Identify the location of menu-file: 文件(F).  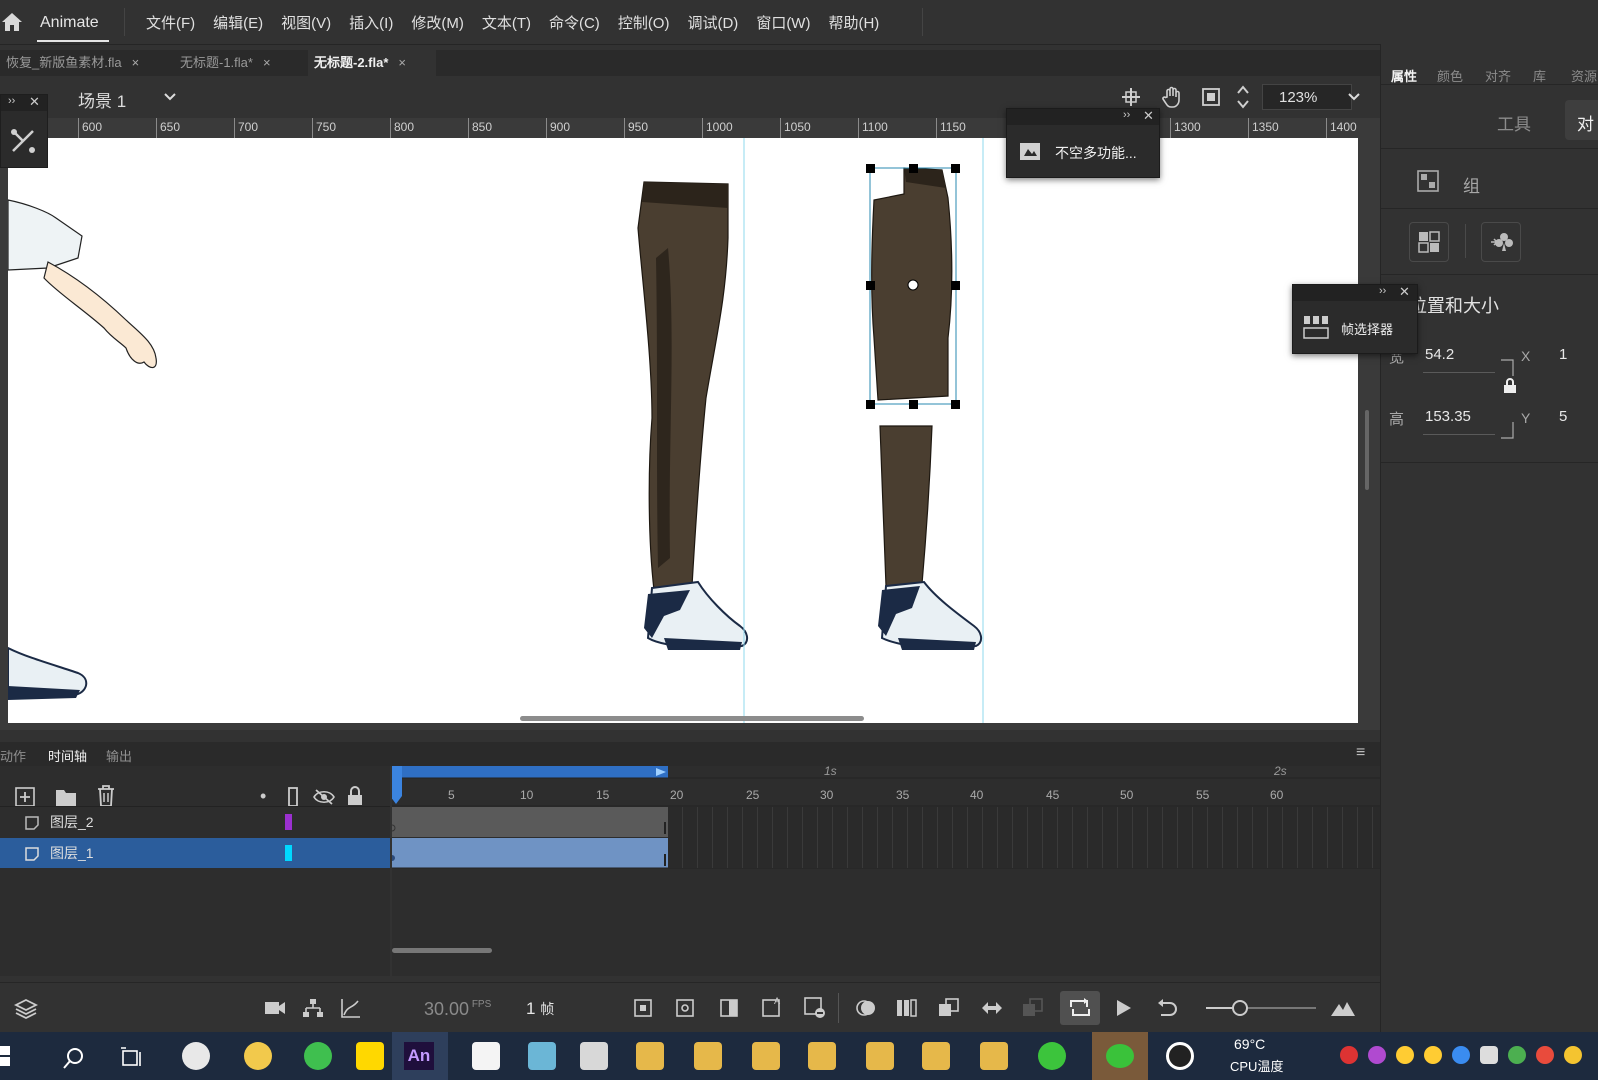
(170, 22).